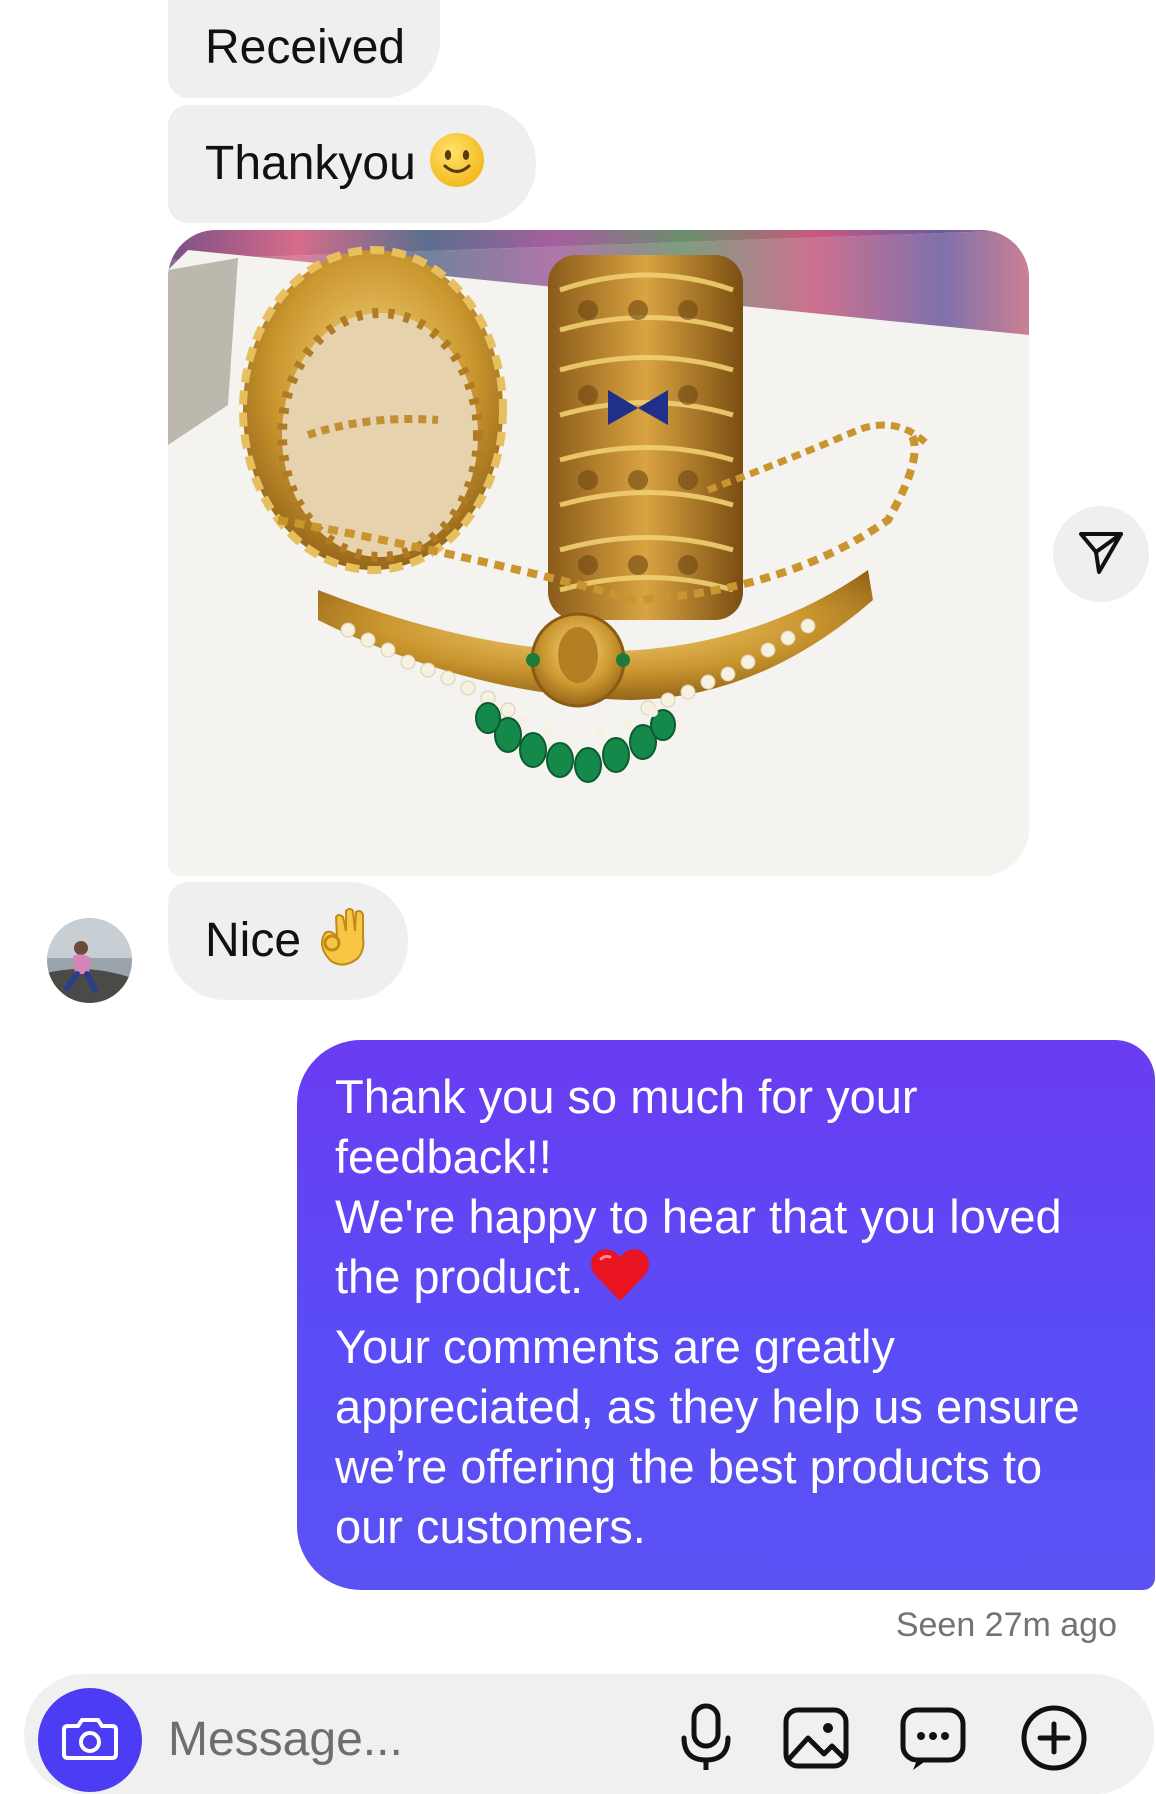  What do you see at coordinates (707, 1406) in the screenshot?
I see `message-line: appreciated, as they help us ensure` at bounding box center [707, 1406].